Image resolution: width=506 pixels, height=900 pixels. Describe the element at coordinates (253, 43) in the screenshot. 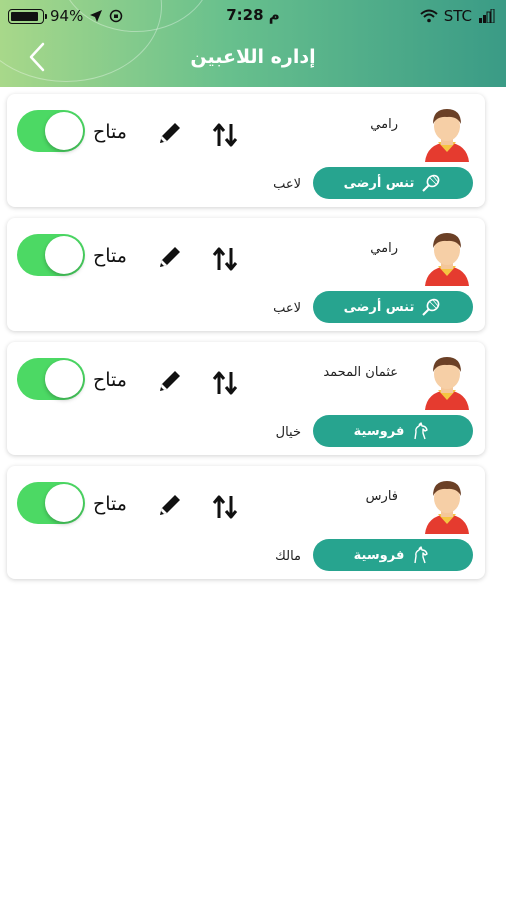

I see `header-bar: 94% 7:28 م STC إداره اللاعبين` at that location.